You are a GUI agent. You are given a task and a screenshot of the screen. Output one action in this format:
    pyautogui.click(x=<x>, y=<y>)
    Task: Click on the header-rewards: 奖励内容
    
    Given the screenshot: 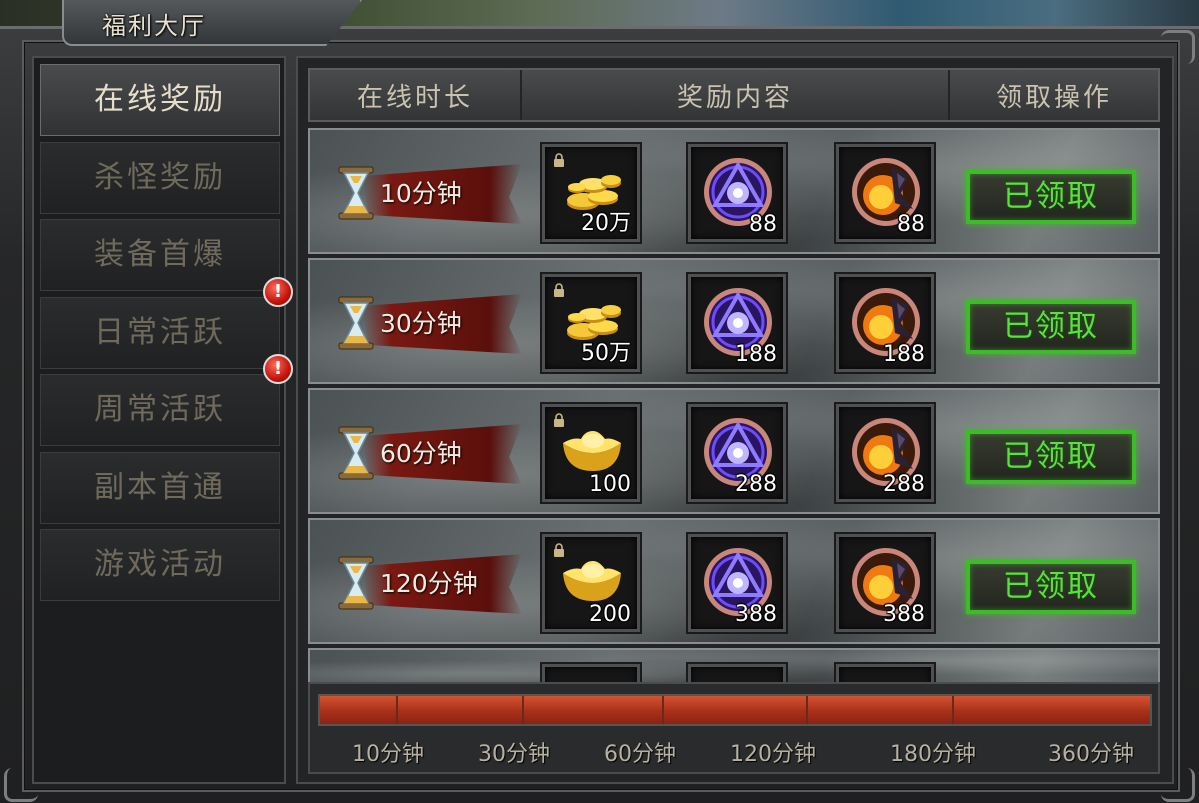 What is the action you would take?
    pyautogui.click(x=736, y=95)
    